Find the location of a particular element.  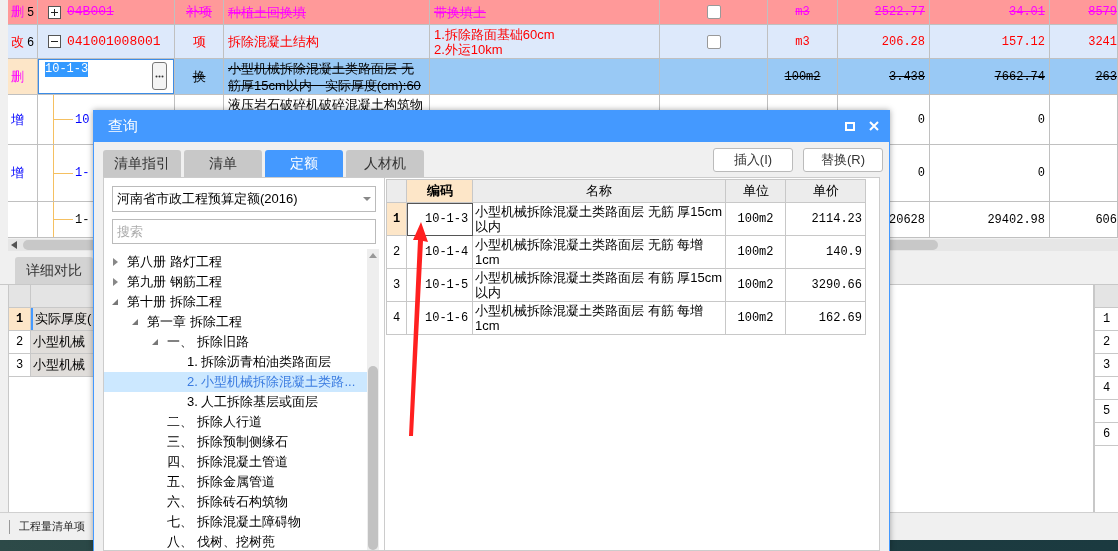

table-cell: 2114.23 is located at coordinates (826, 219).